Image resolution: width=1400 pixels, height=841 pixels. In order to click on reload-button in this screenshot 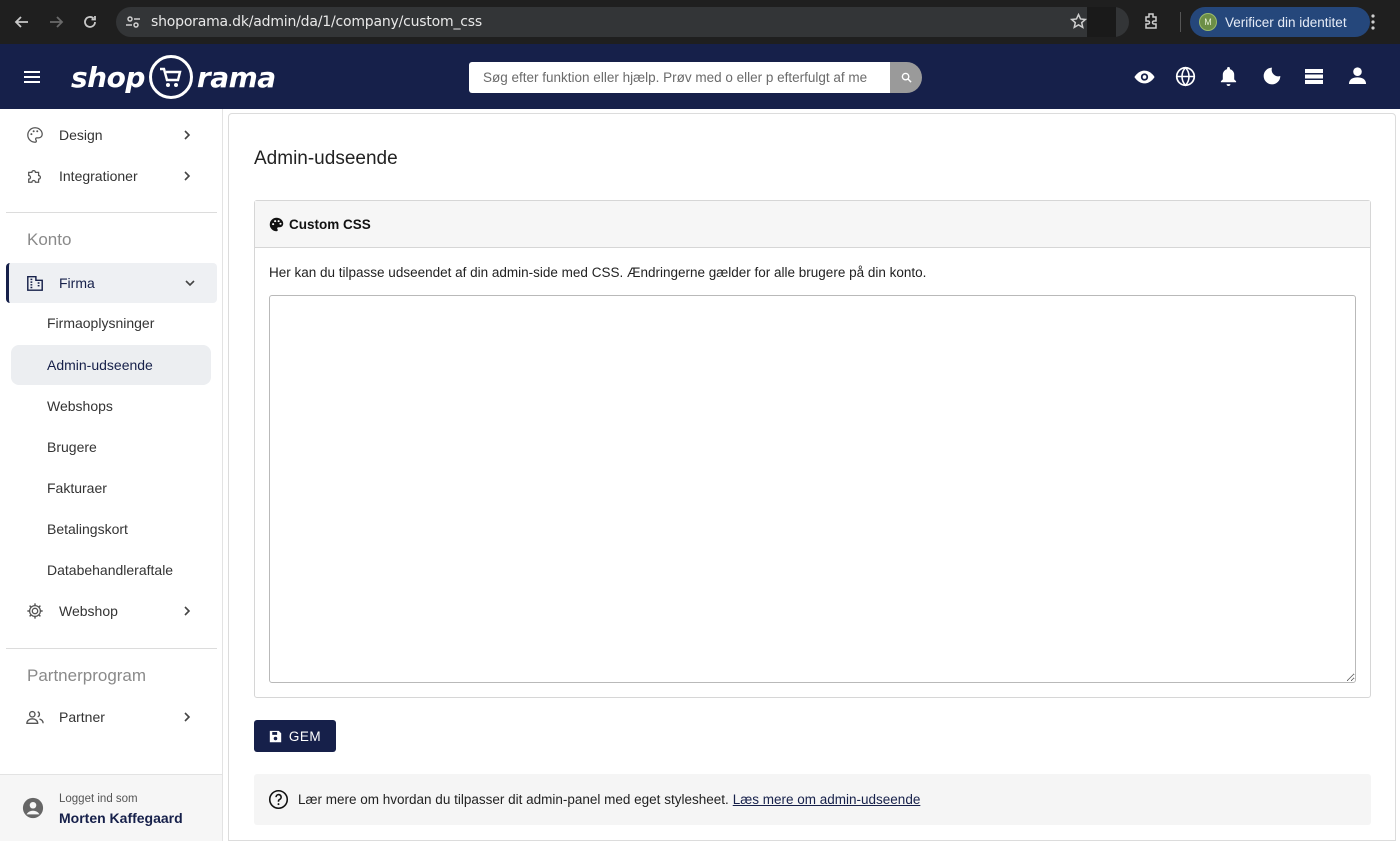, I will do `click(90, 22)`.